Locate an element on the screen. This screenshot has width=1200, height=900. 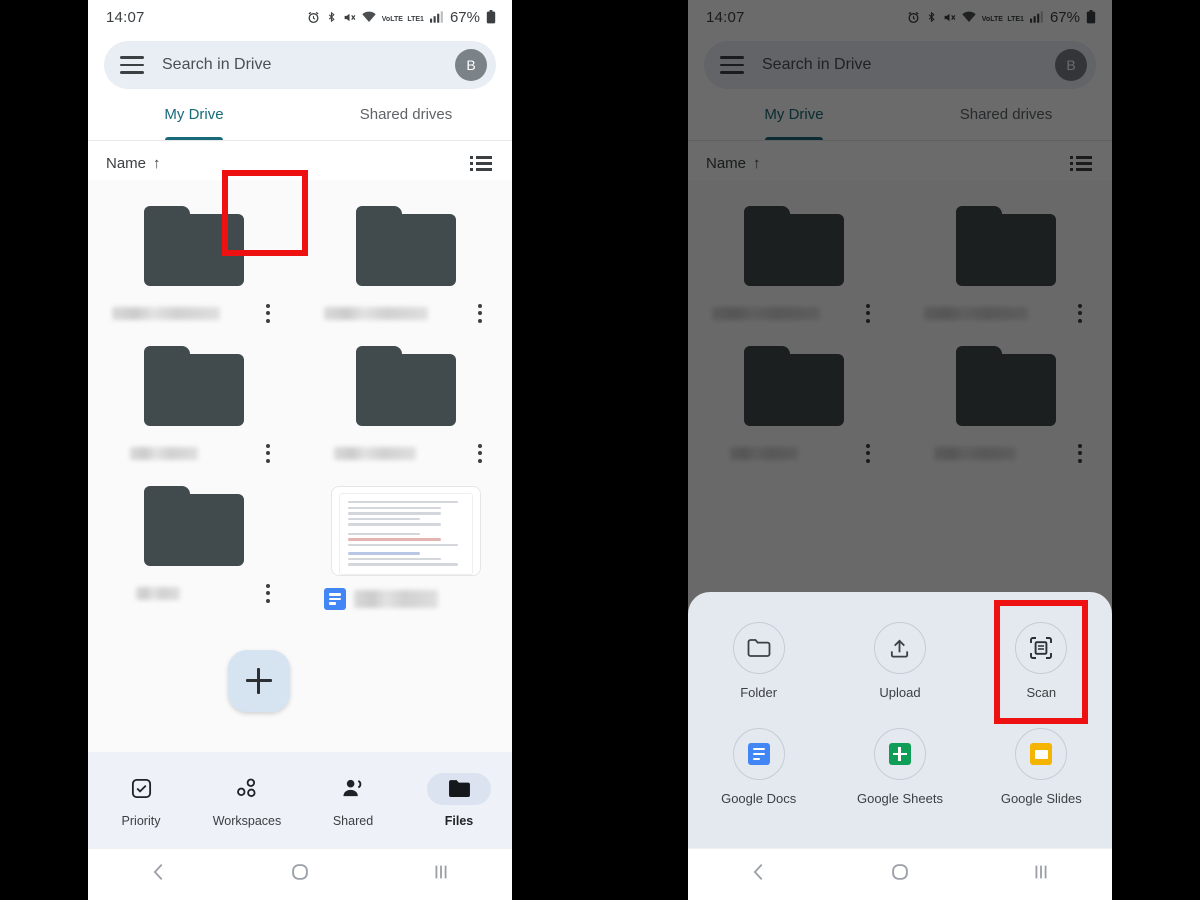
create-option-google-sheets: Google Sheets is located at coordinates (899, 767).